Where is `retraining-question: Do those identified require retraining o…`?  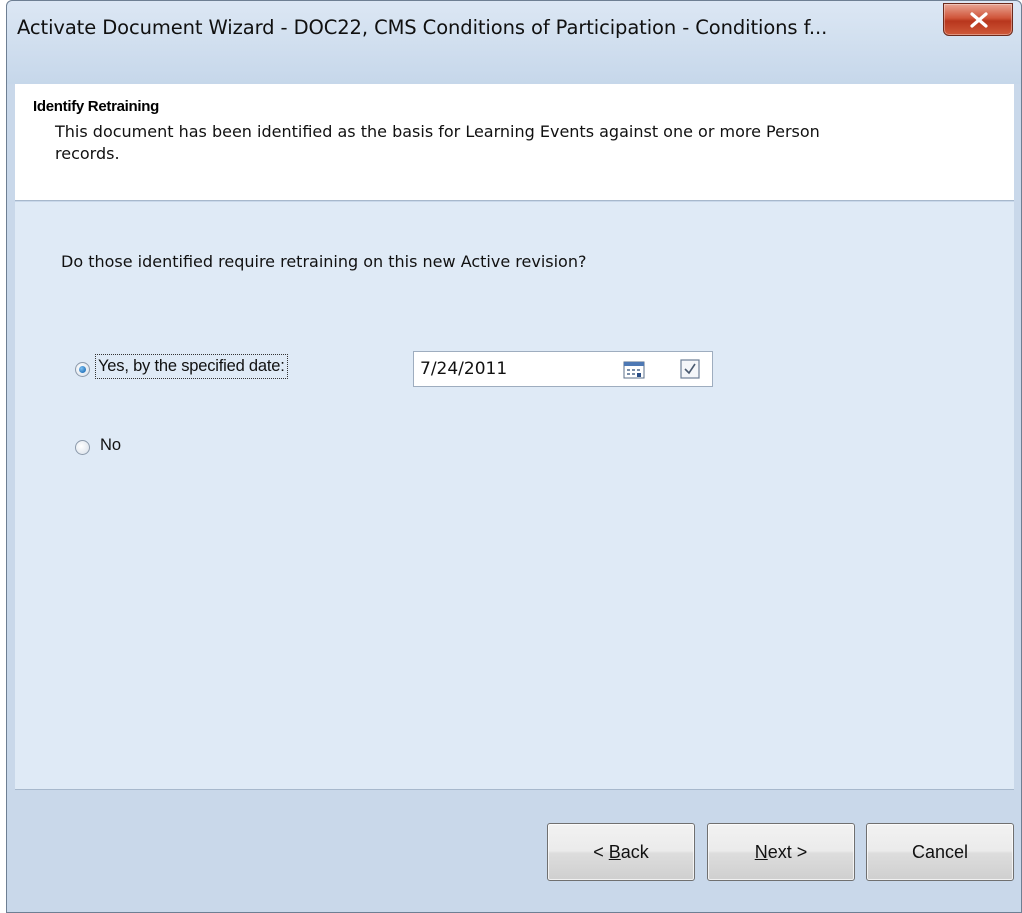
retraining-question: Do those identified require retraining o… is located at coordinates (324, 261).